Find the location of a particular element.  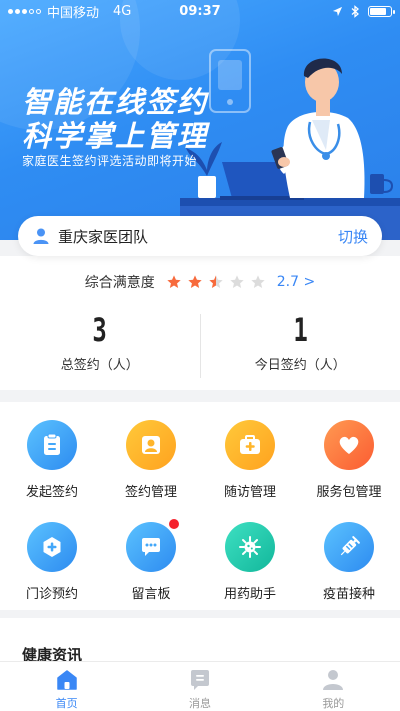

plus-hexagon-icon is located at coordinates (52, 547).